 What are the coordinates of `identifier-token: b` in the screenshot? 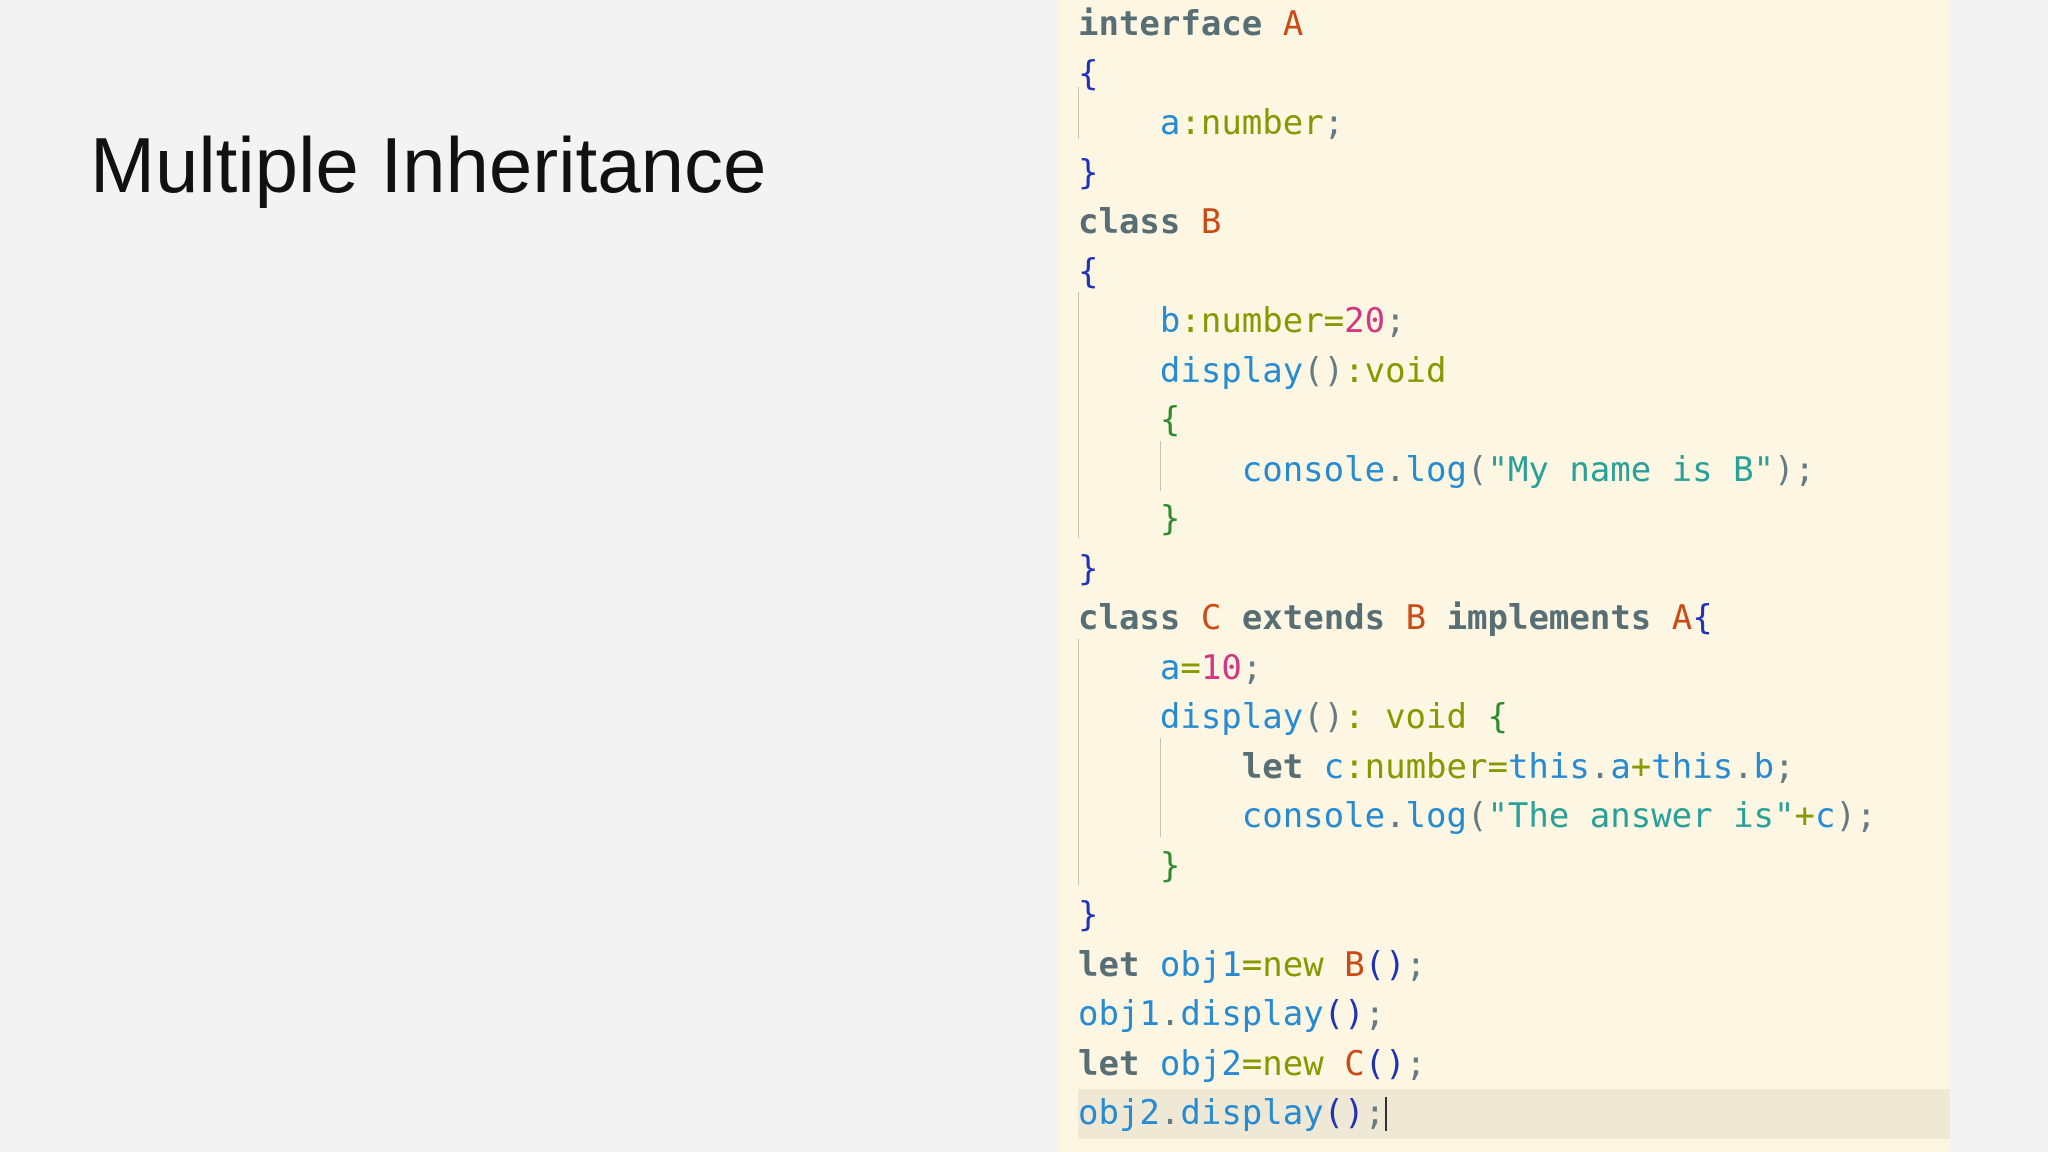 It's located at (1764, 766).